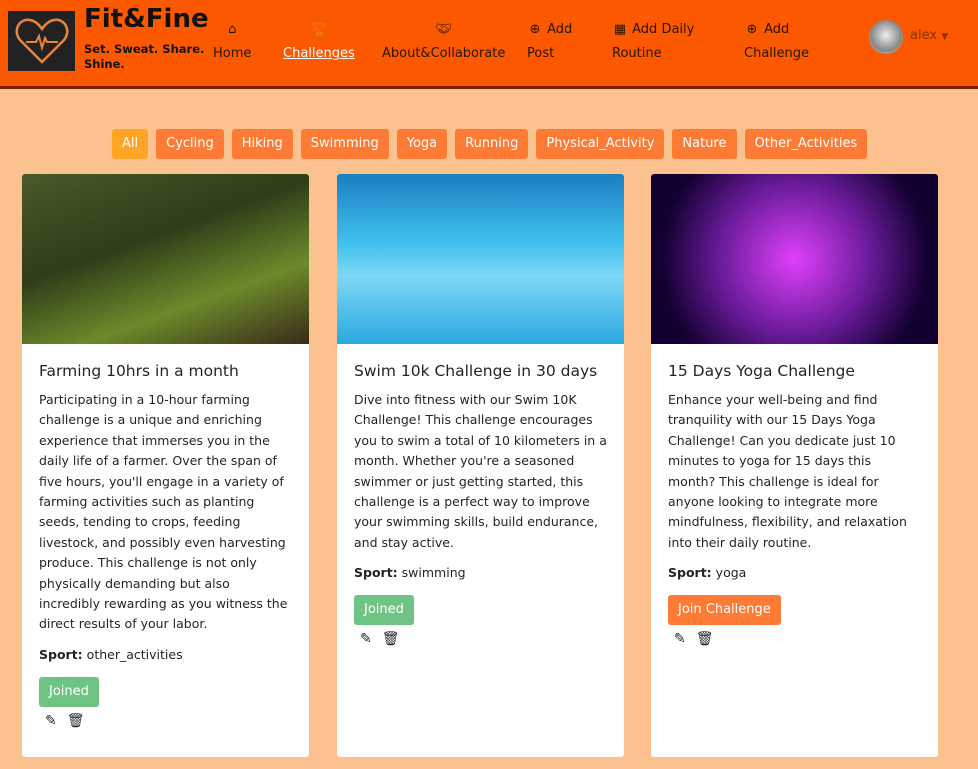 Image resolution: width=978 pixels, height=769 pixels. What do you see at coordinates (443, 29) in the screenshot?
I see `handshake-icon: 🤝︎` at bounding box center [443, 29].